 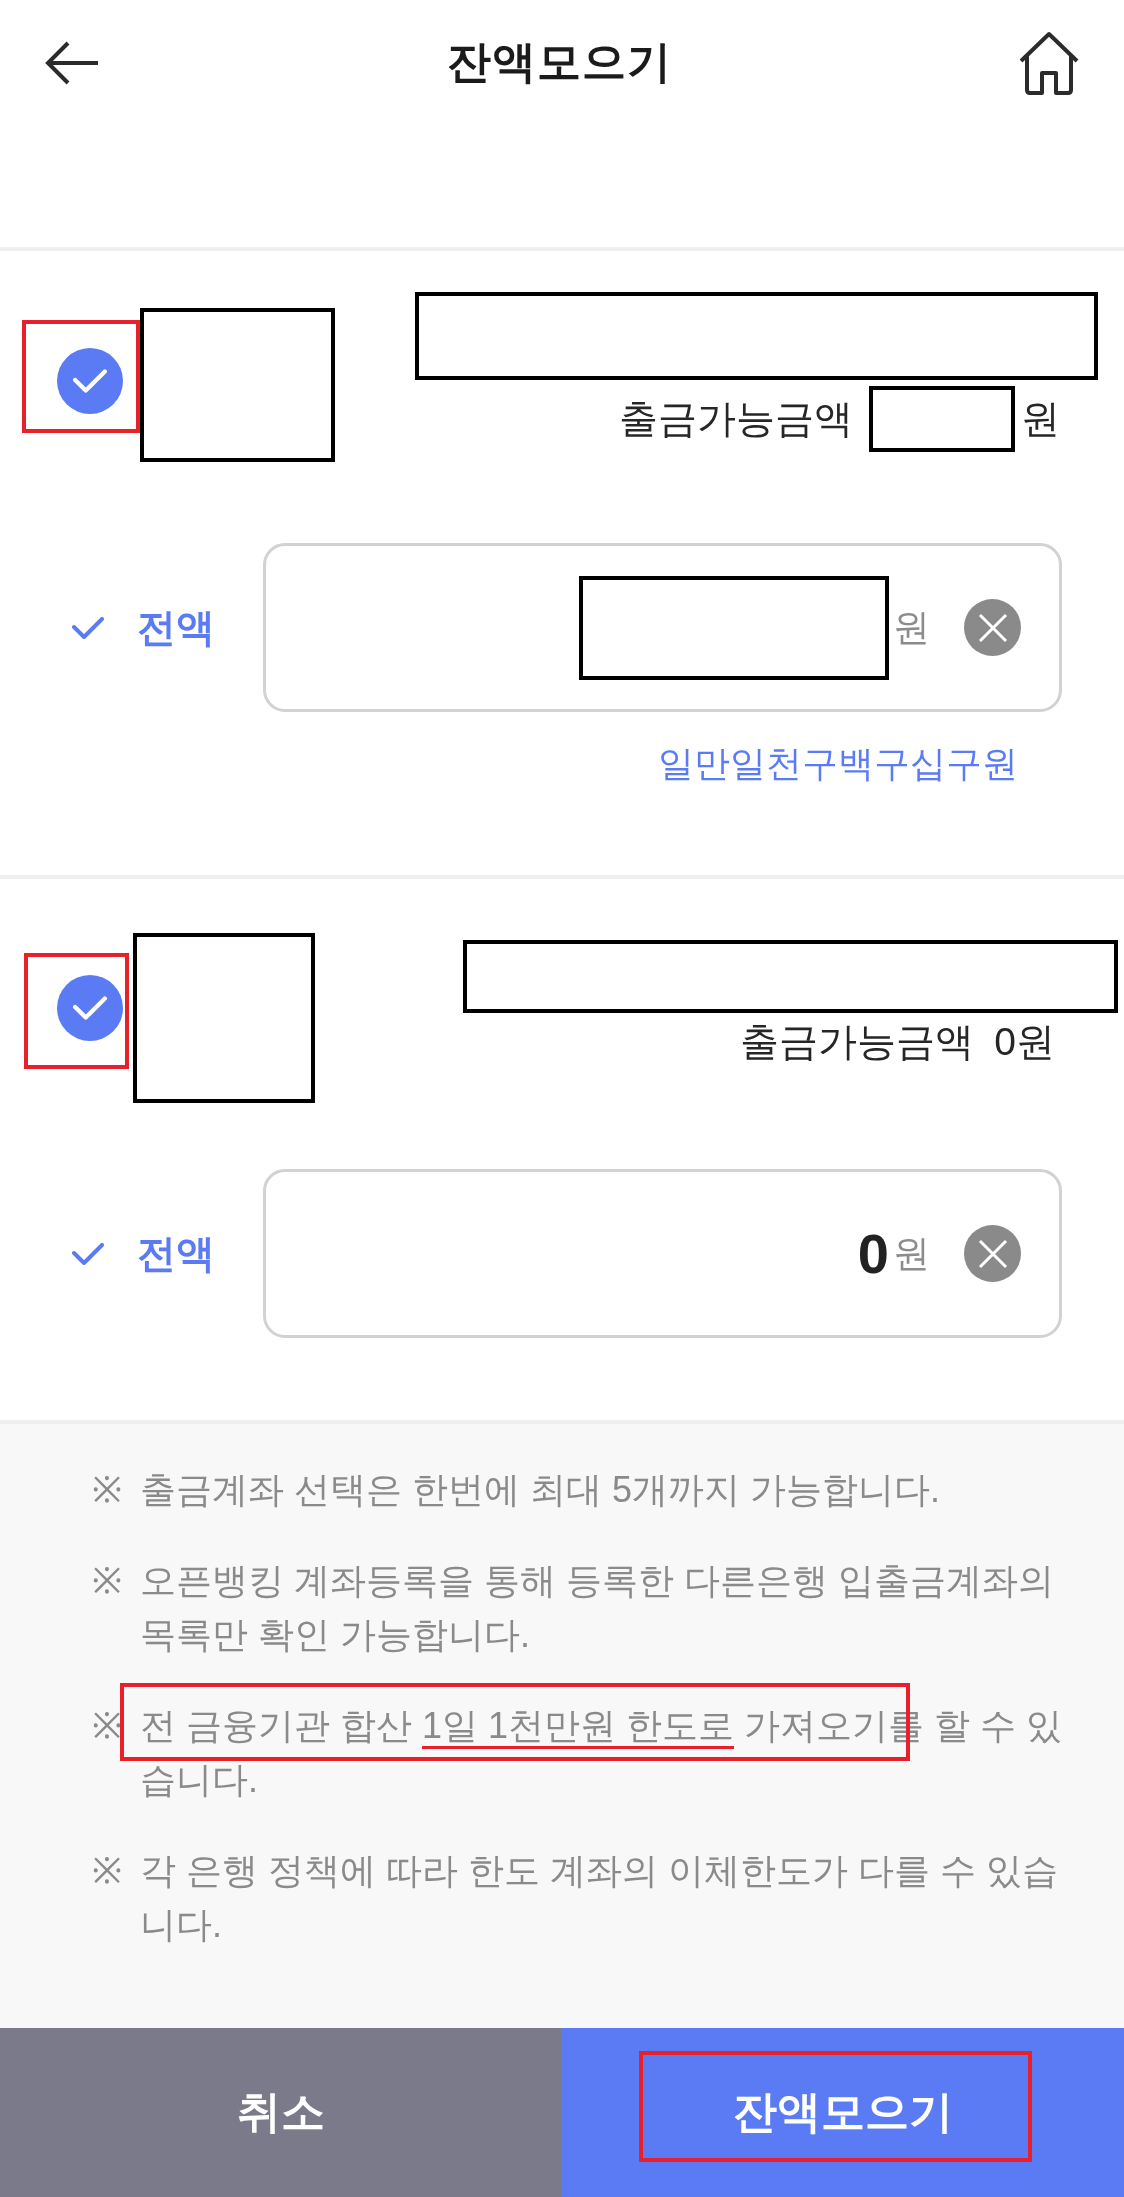 I want to click on amount-field: 원, so click(x=662, y=627).